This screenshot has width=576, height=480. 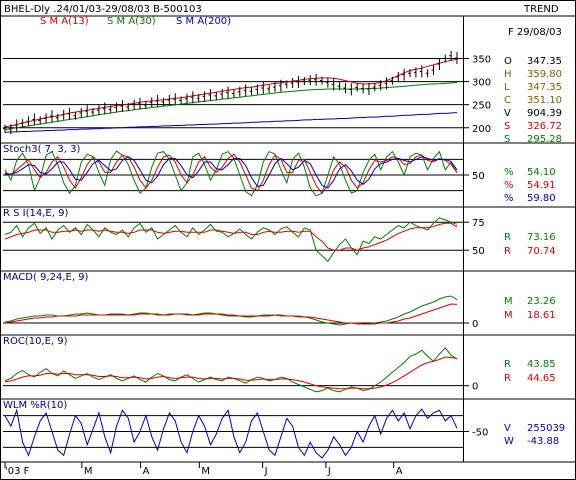 I want to click on stoch-s-value: 59.80, so click(x=541, y=198).